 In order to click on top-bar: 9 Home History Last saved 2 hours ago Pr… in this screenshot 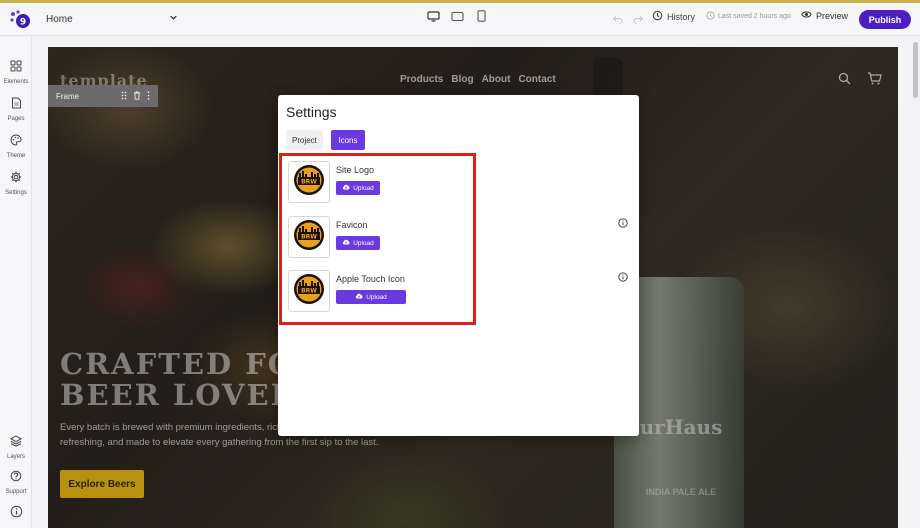, I will do `click(460, 19)`.